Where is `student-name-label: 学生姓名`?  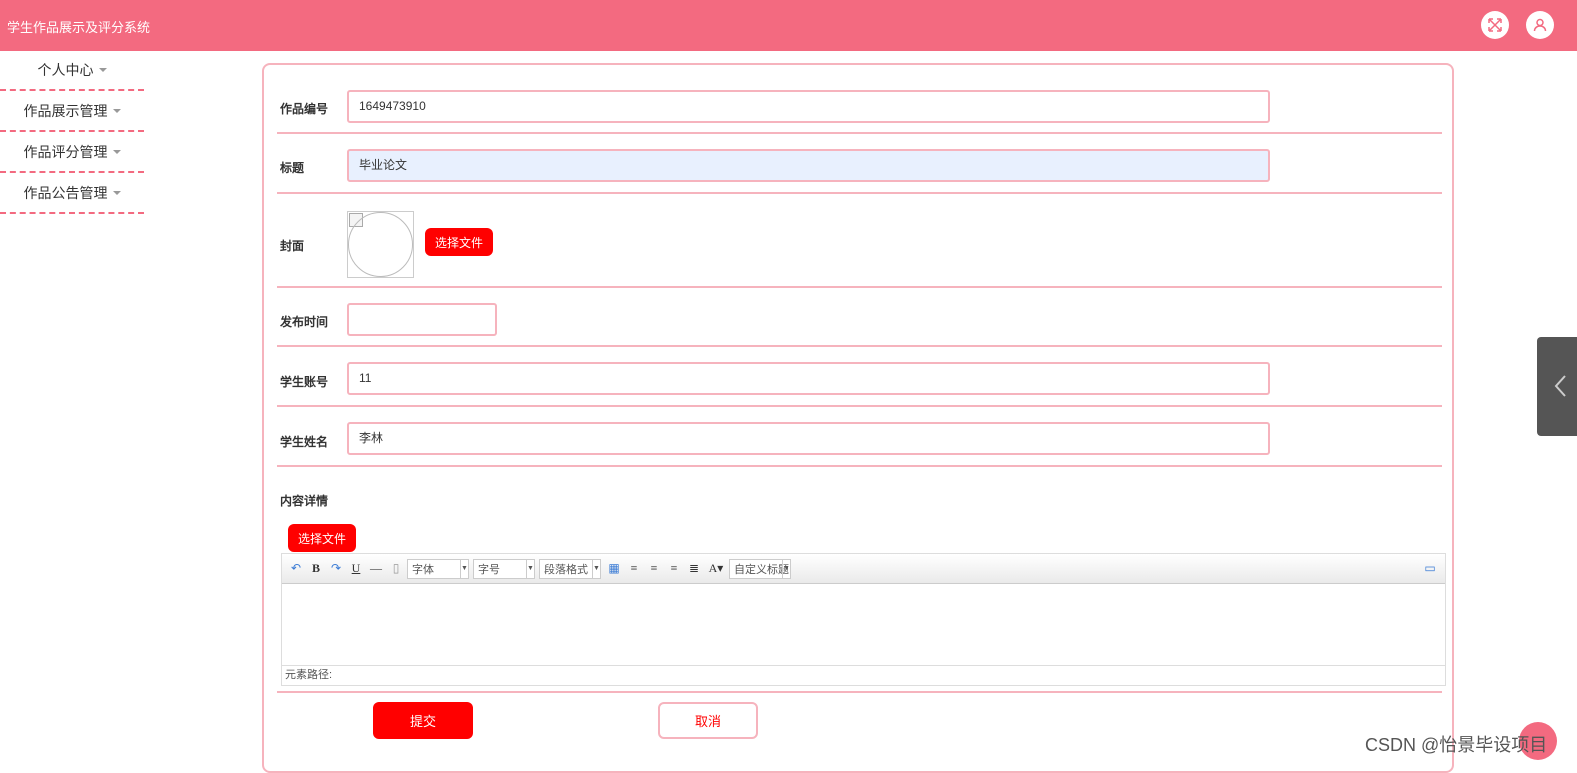
student-name-label: 学生姓名 is located at coordinates (304, 442).